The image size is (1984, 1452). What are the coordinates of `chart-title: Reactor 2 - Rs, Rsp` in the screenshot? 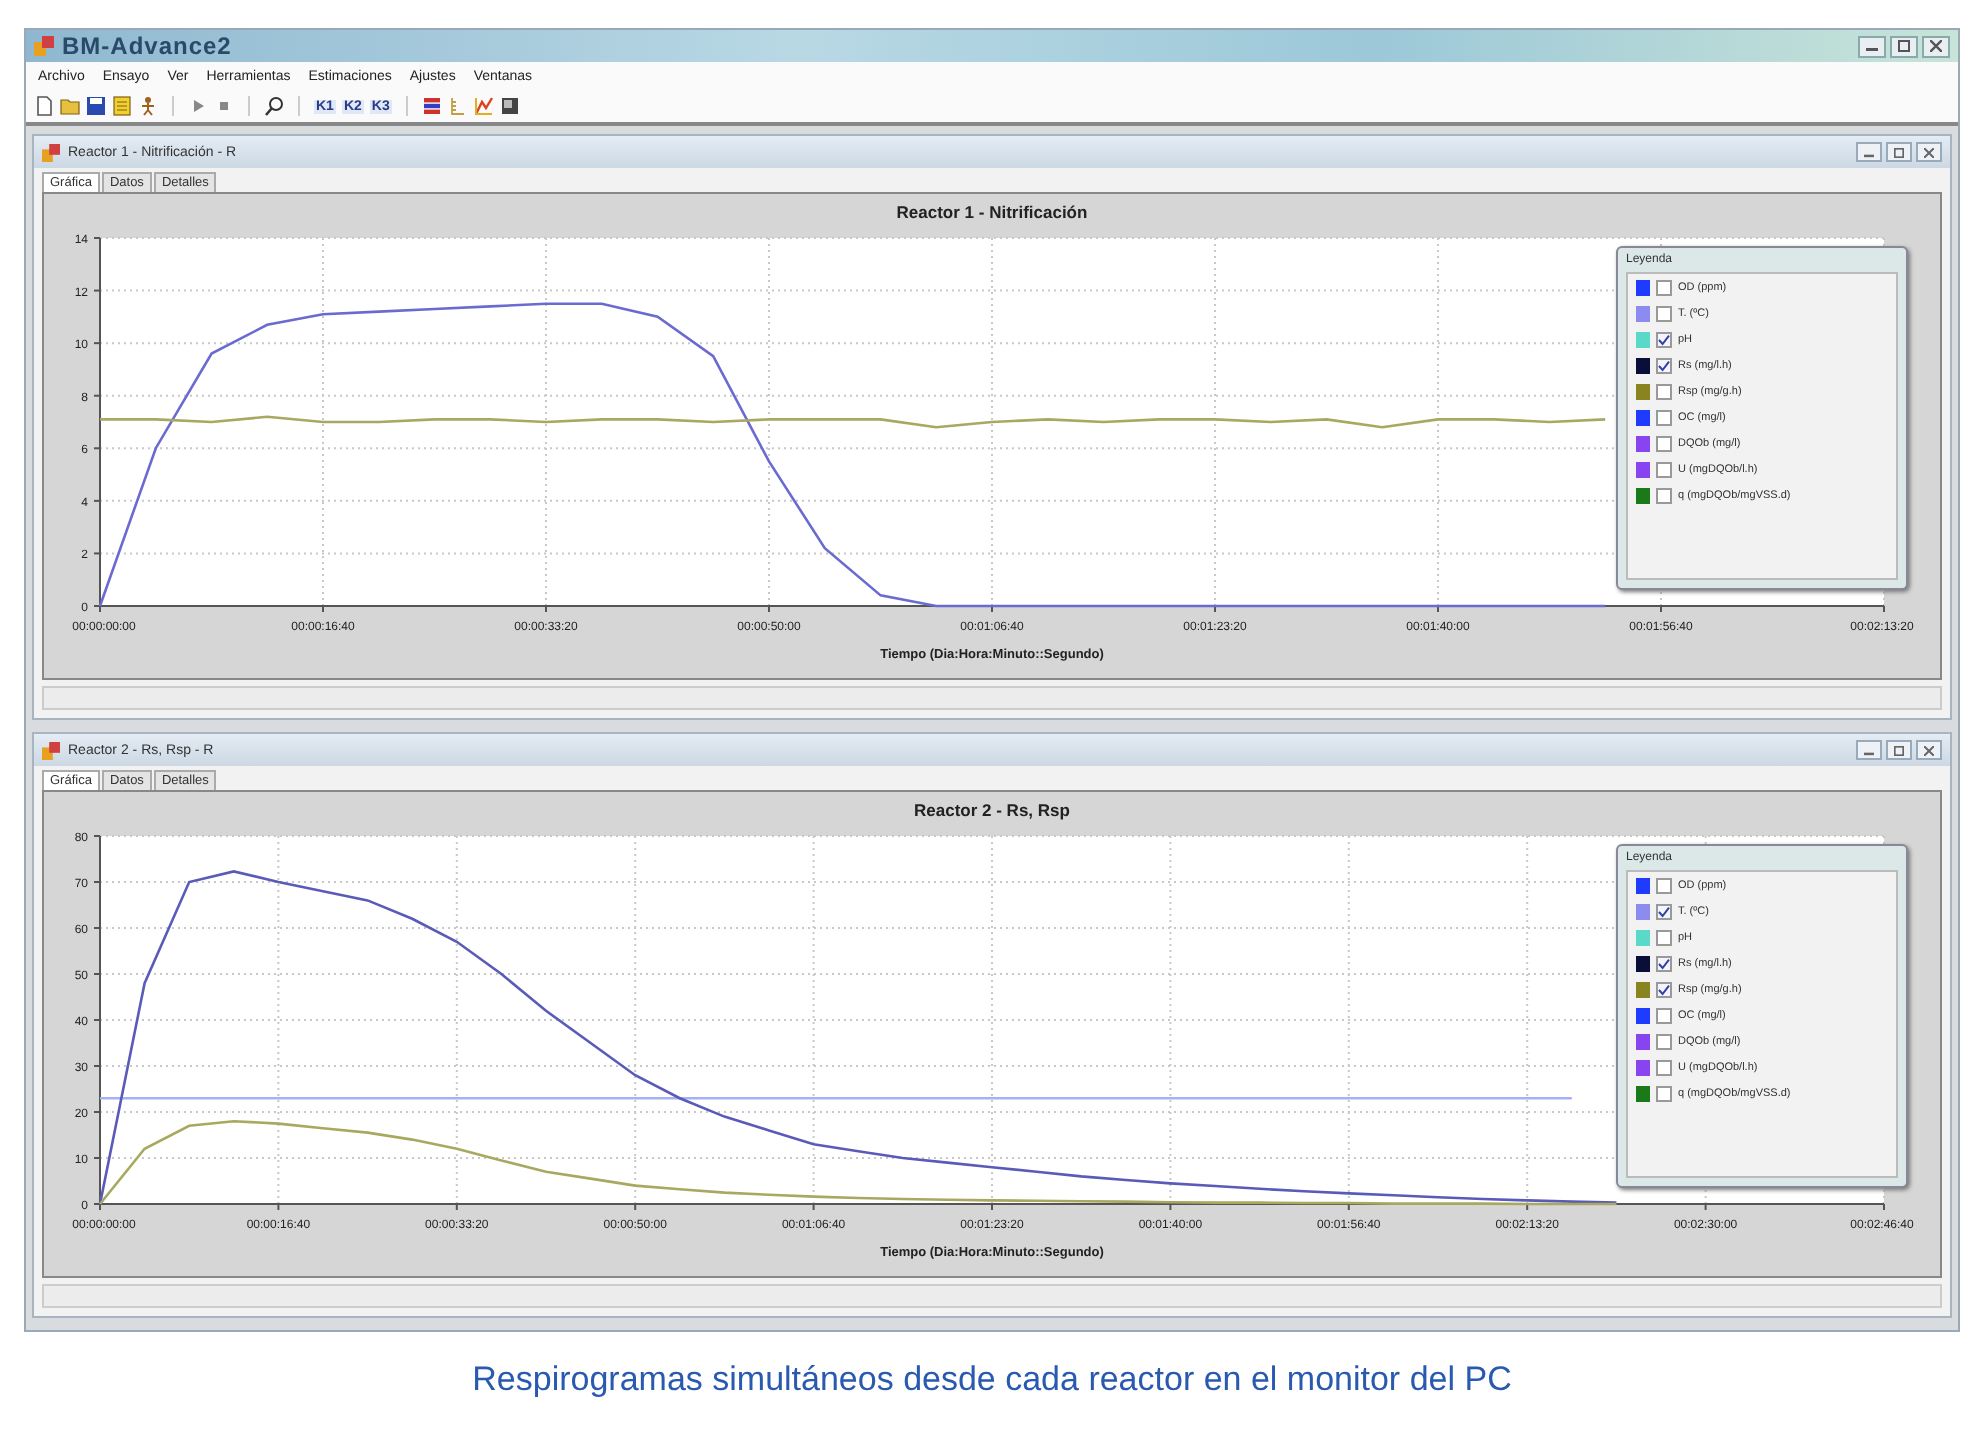 It's located at (992, 810).